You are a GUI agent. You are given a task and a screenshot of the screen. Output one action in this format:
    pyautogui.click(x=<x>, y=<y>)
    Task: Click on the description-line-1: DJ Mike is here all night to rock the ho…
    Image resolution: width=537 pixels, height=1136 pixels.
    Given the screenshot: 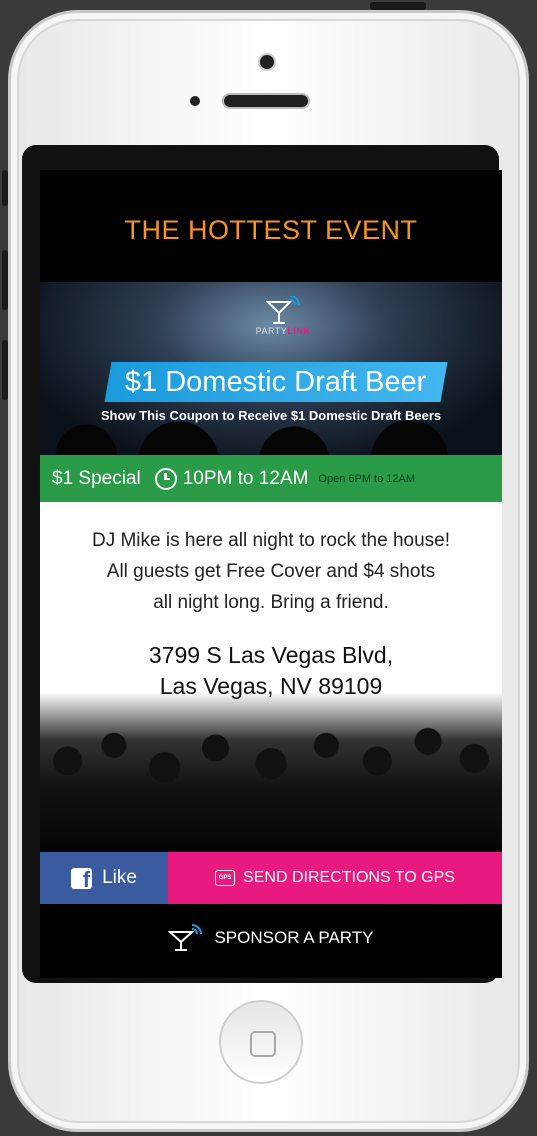 What is the action you would take?
    pyautogui.click(x=270, y=540)
    